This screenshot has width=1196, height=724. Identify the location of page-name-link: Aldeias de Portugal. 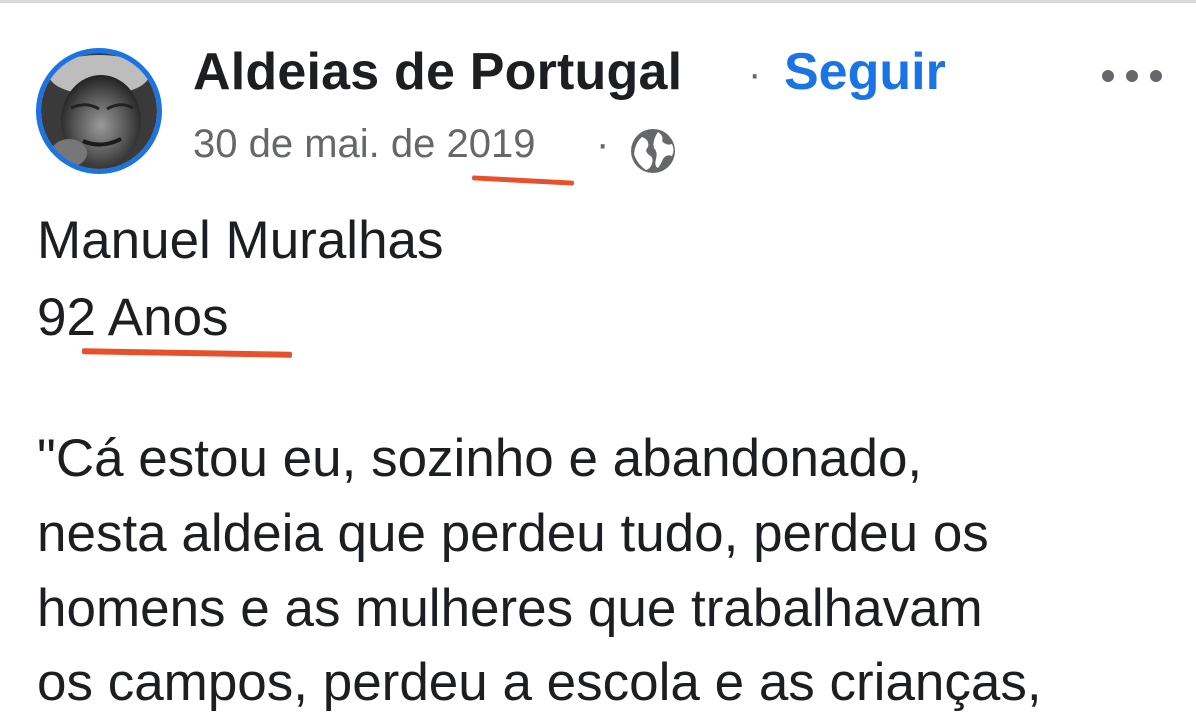
(437, 72).